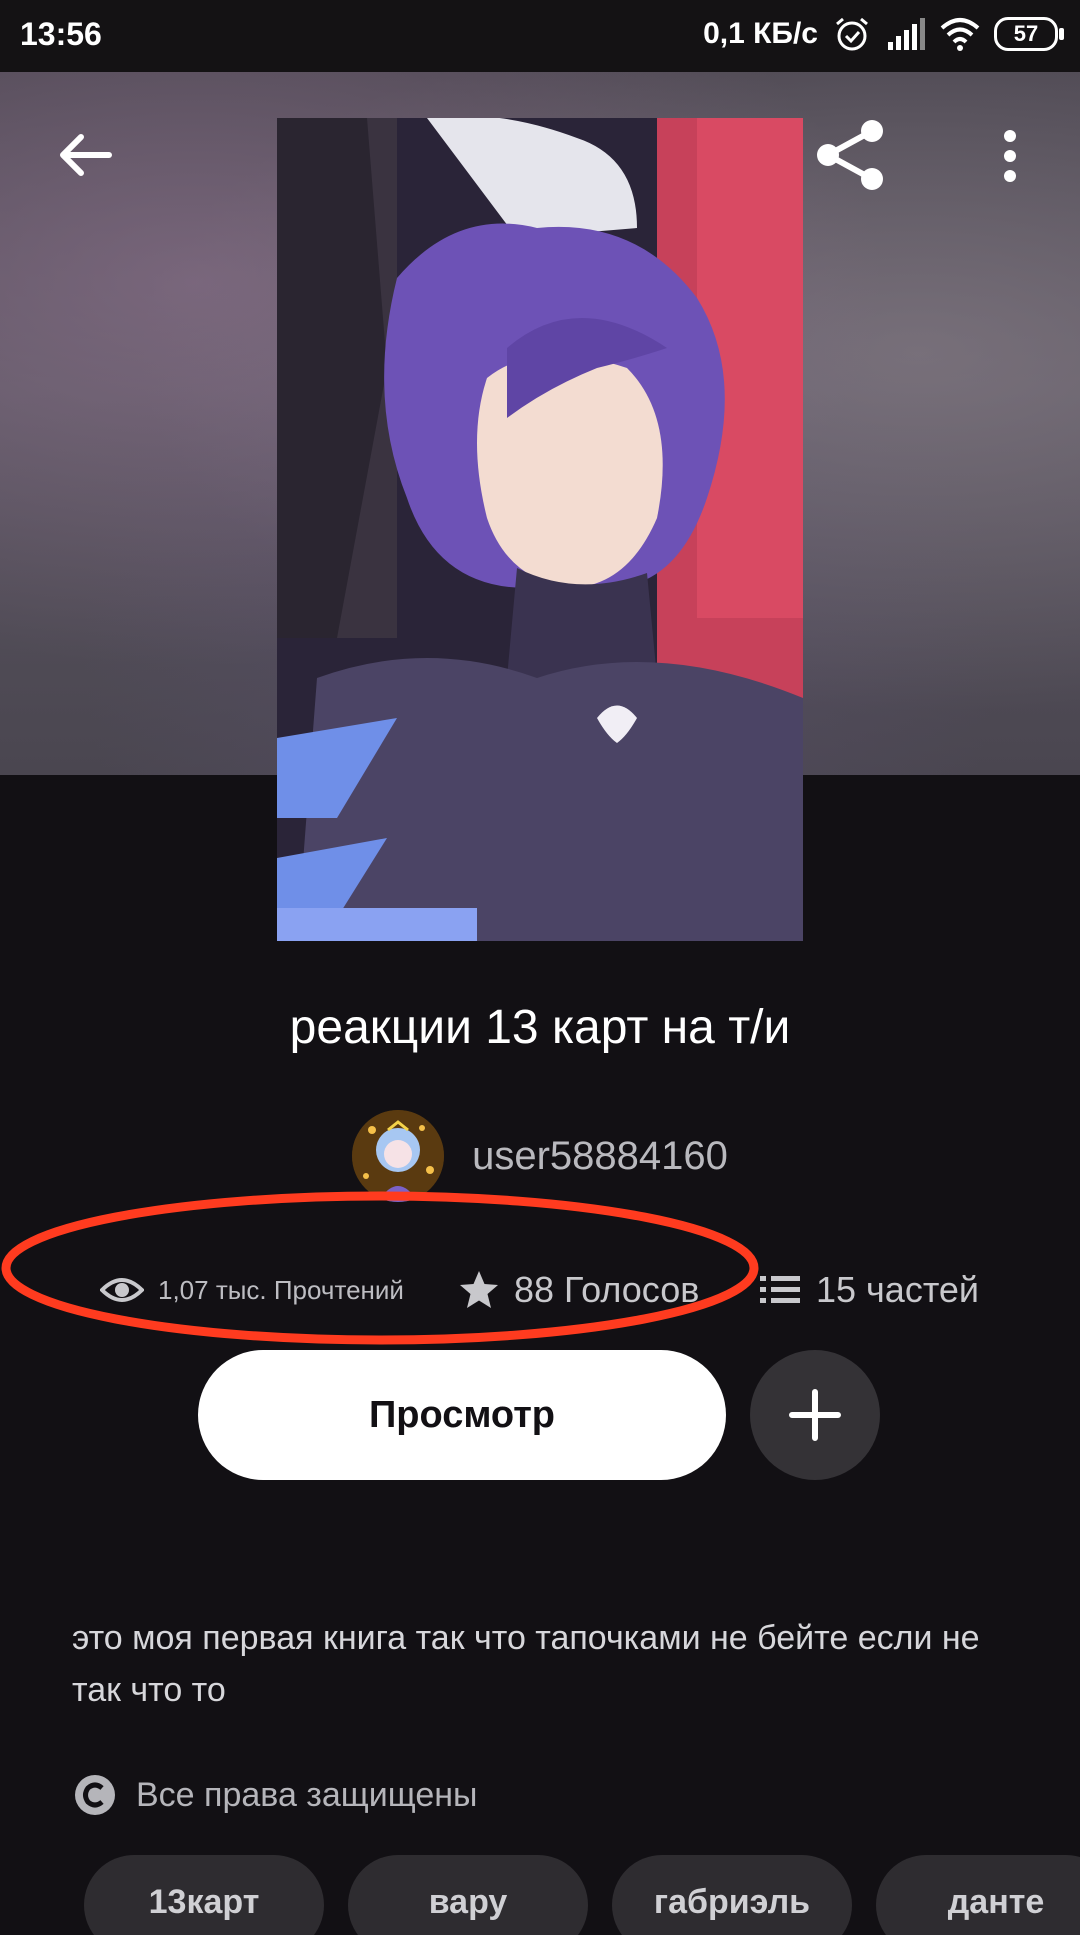 The height and width of the screenshot is (1935, 1080). What do you see at coordinates (61, 34) in the screenshot?
I see `status-time: 13:56` at bounding box center [61, 34].